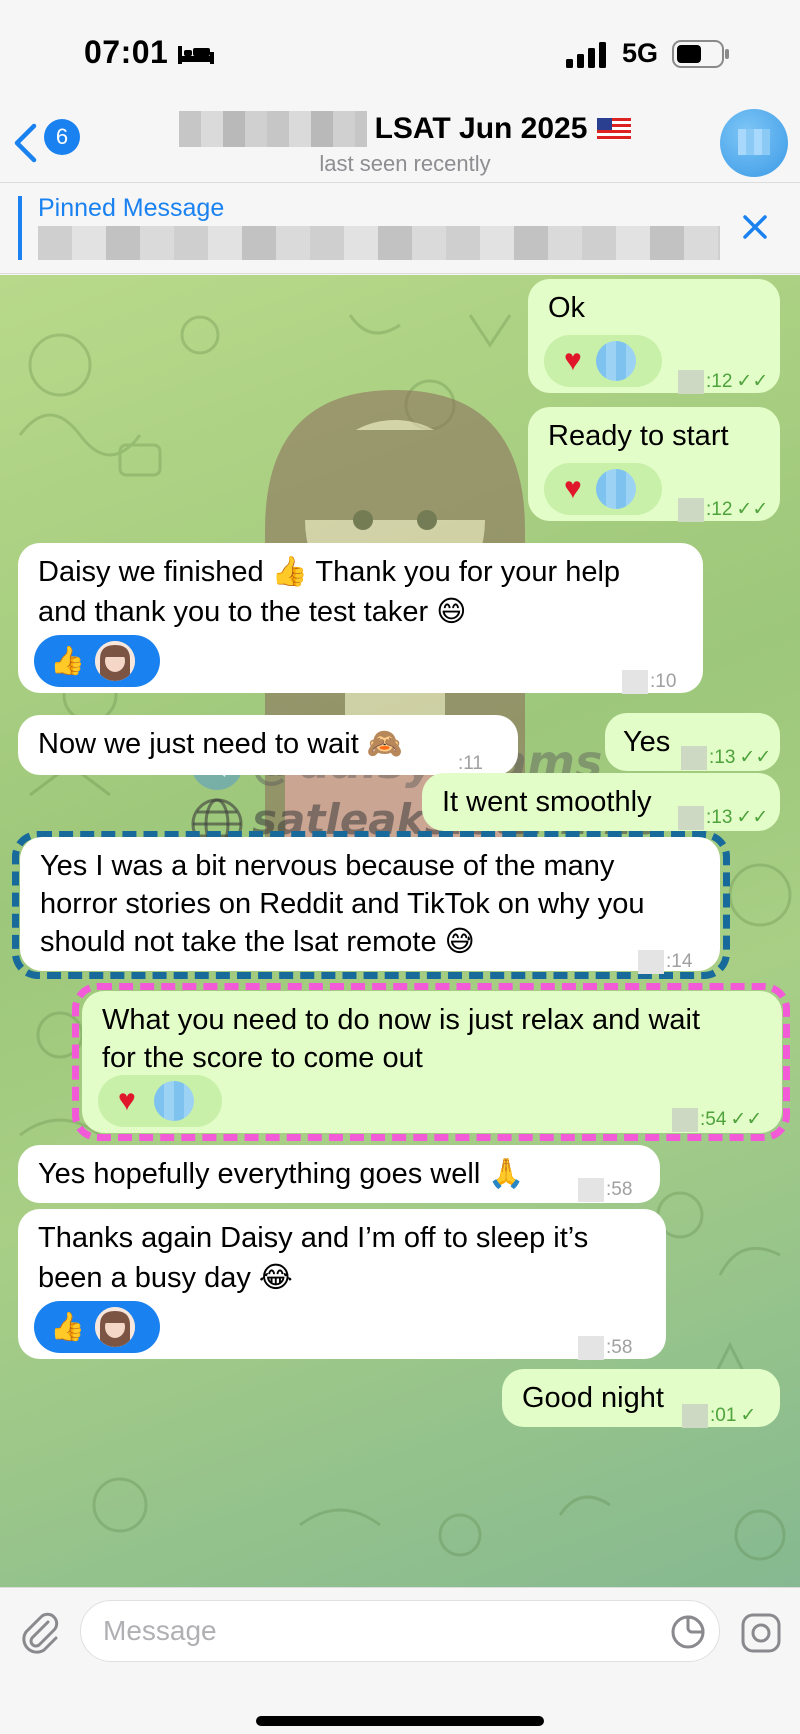 The width and height of the screenshot is (800, 1734). I want to click on last-seen-status: last seen recently, so click(405, 163).